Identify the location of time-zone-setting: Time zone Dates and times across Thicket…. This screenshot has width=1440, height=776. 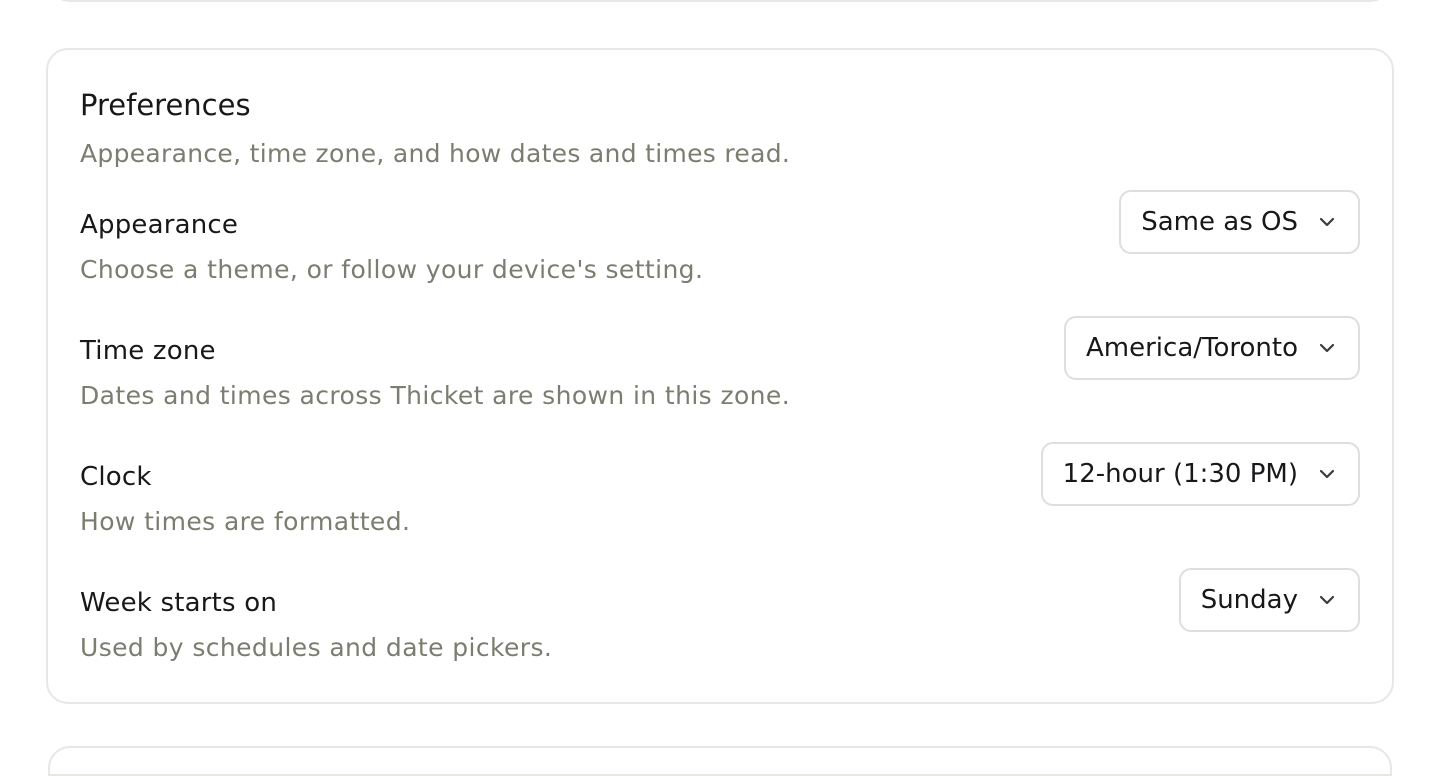
(720, 375).